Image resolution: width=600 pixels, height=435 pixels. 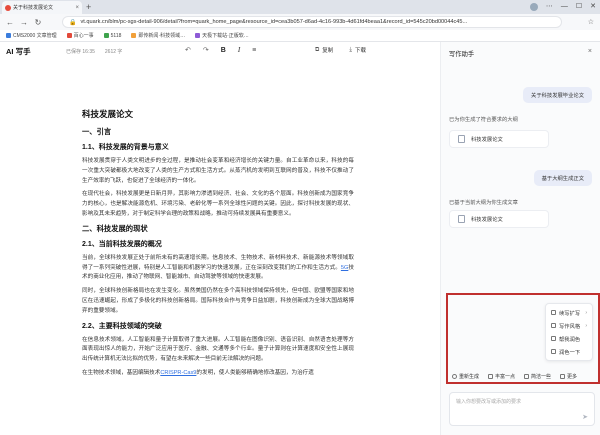 I want to click on maximize-icon: ☐, so click(x=579, y=6).